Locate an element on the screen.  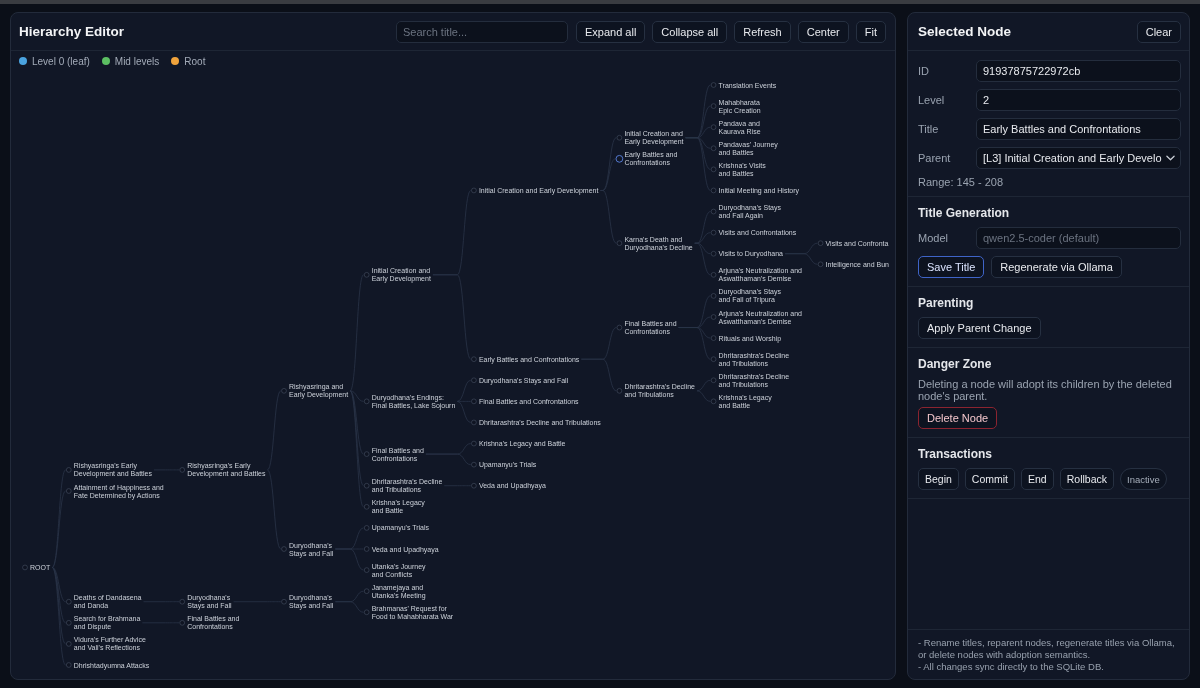
status-badge: Inactive is located at coordinates (1143, 479).